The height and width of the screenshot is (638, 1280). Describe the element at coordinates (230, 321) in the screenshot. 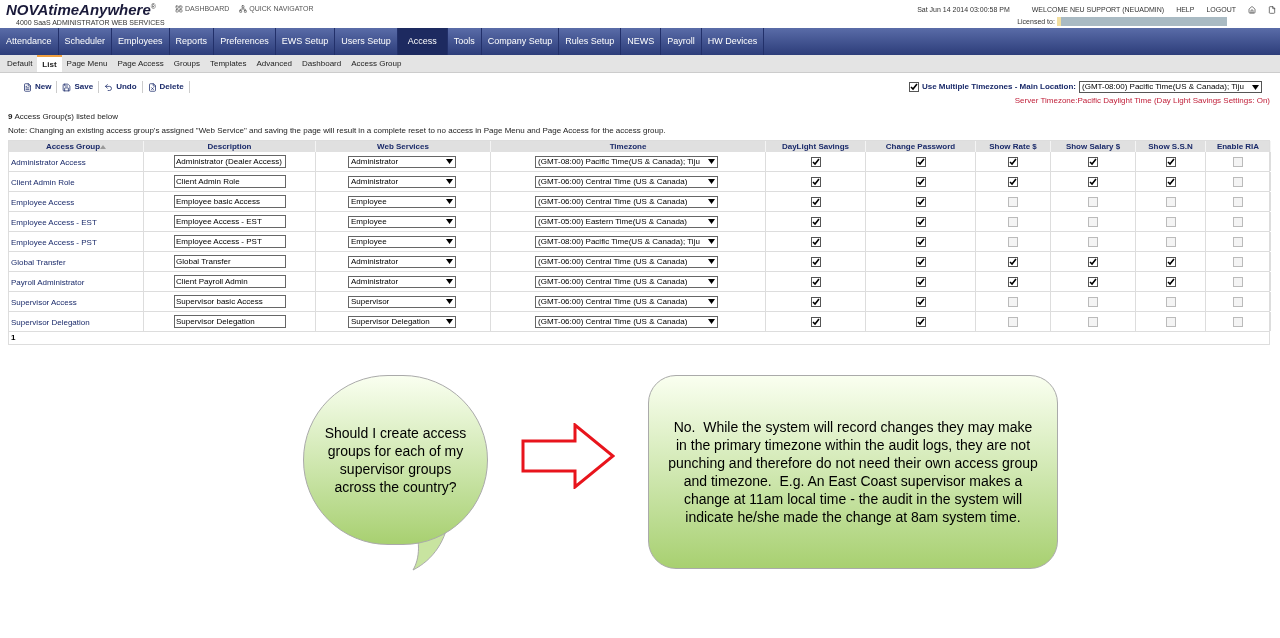

I see `description-field: Supervisor Delegation` at that location.